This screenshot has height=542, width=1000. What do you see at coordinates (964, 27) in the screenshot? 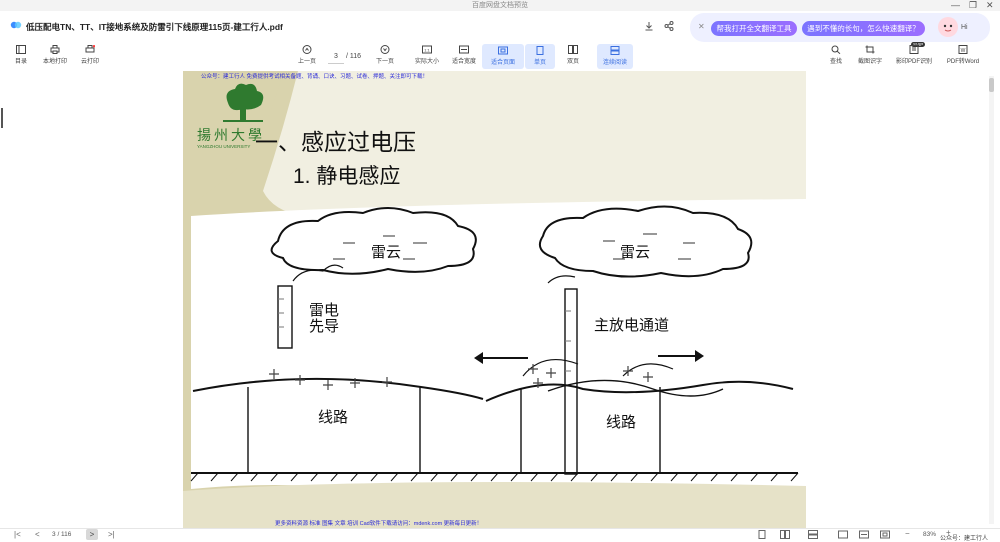
I see `assistant-greeting: Hi` at bounding box center [964, 27].